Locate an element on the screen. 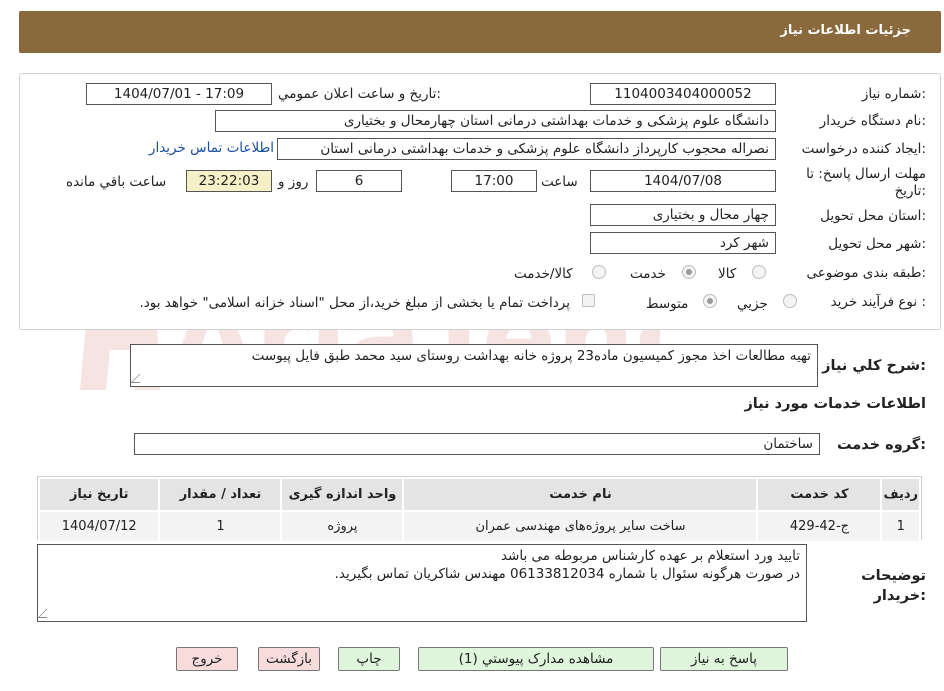  print-button: چاپ is located at coordinates (369, 659).